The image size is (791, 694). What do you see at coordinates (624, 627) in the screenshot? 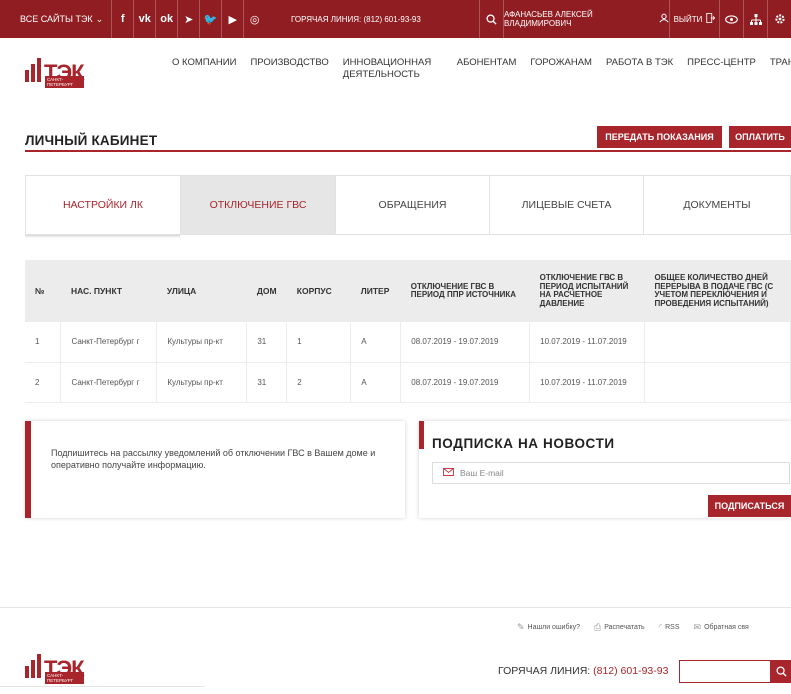
I see `footer-link-label: Распечатать` at bounding box center [624, 627].